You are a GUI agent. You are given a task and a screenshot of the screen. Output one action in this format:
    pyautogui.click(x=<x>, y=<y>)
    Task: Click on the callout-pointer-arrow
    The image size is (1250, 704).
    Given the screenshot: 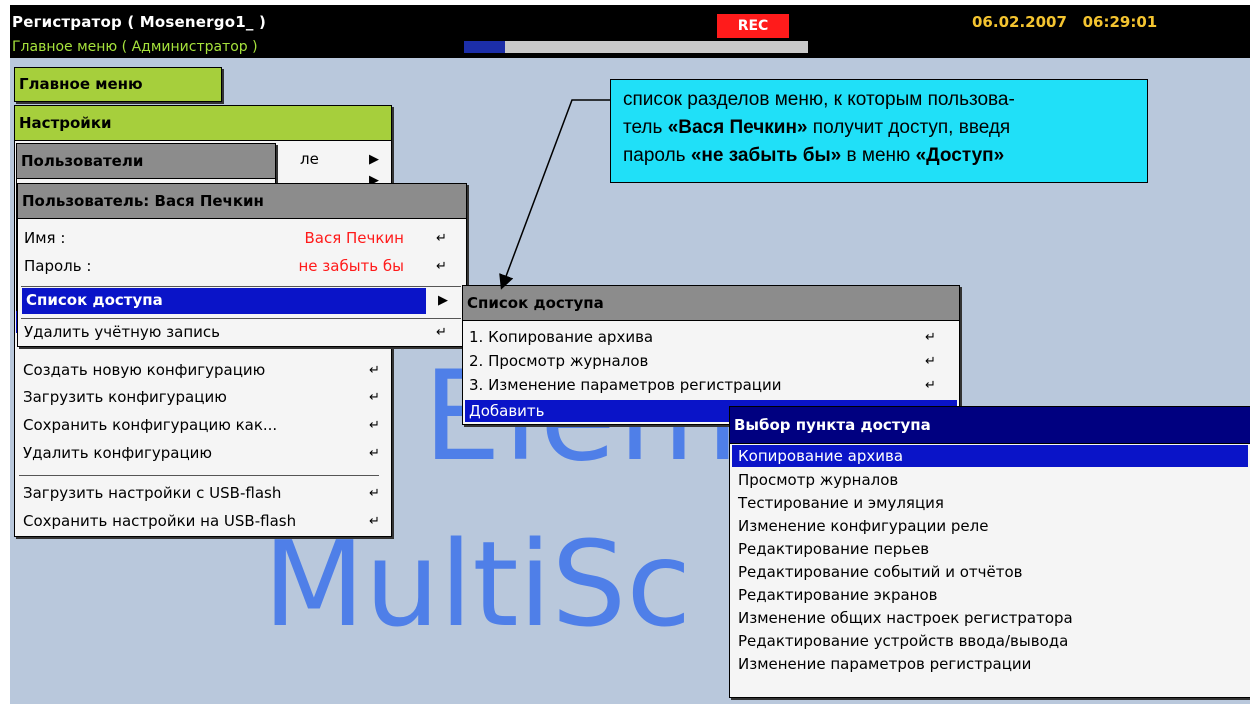 What is the action you would take?
    pyautogui.click(x=554, y=194)
    